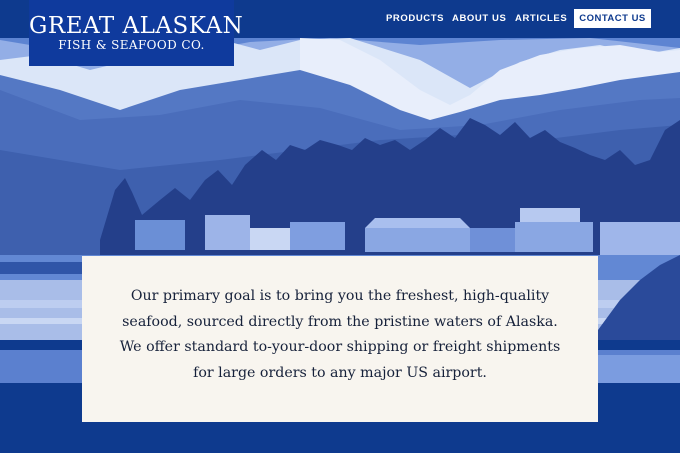 The image size is (680, 453). I want to click on brand-name-line2: FISH & SEAFOOD CO., so click(131, 45).